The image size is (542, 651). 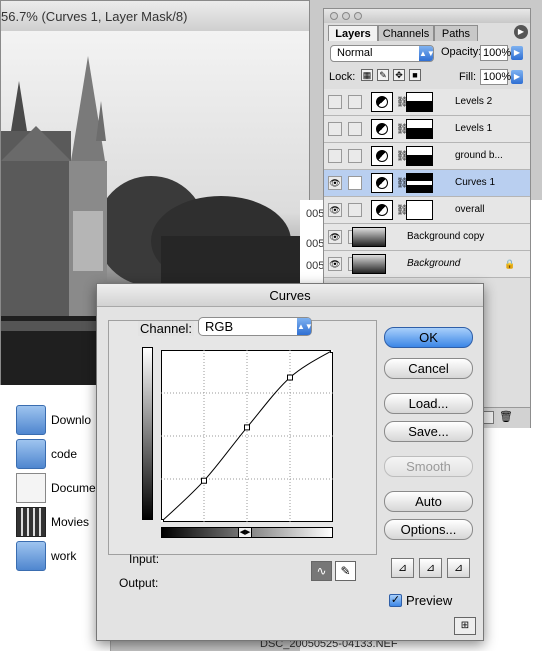 What do you see at coordinates (521, 32) in the screenshot?
I see `palette-menu-icon: ▶` at bounding box center [521, 32].